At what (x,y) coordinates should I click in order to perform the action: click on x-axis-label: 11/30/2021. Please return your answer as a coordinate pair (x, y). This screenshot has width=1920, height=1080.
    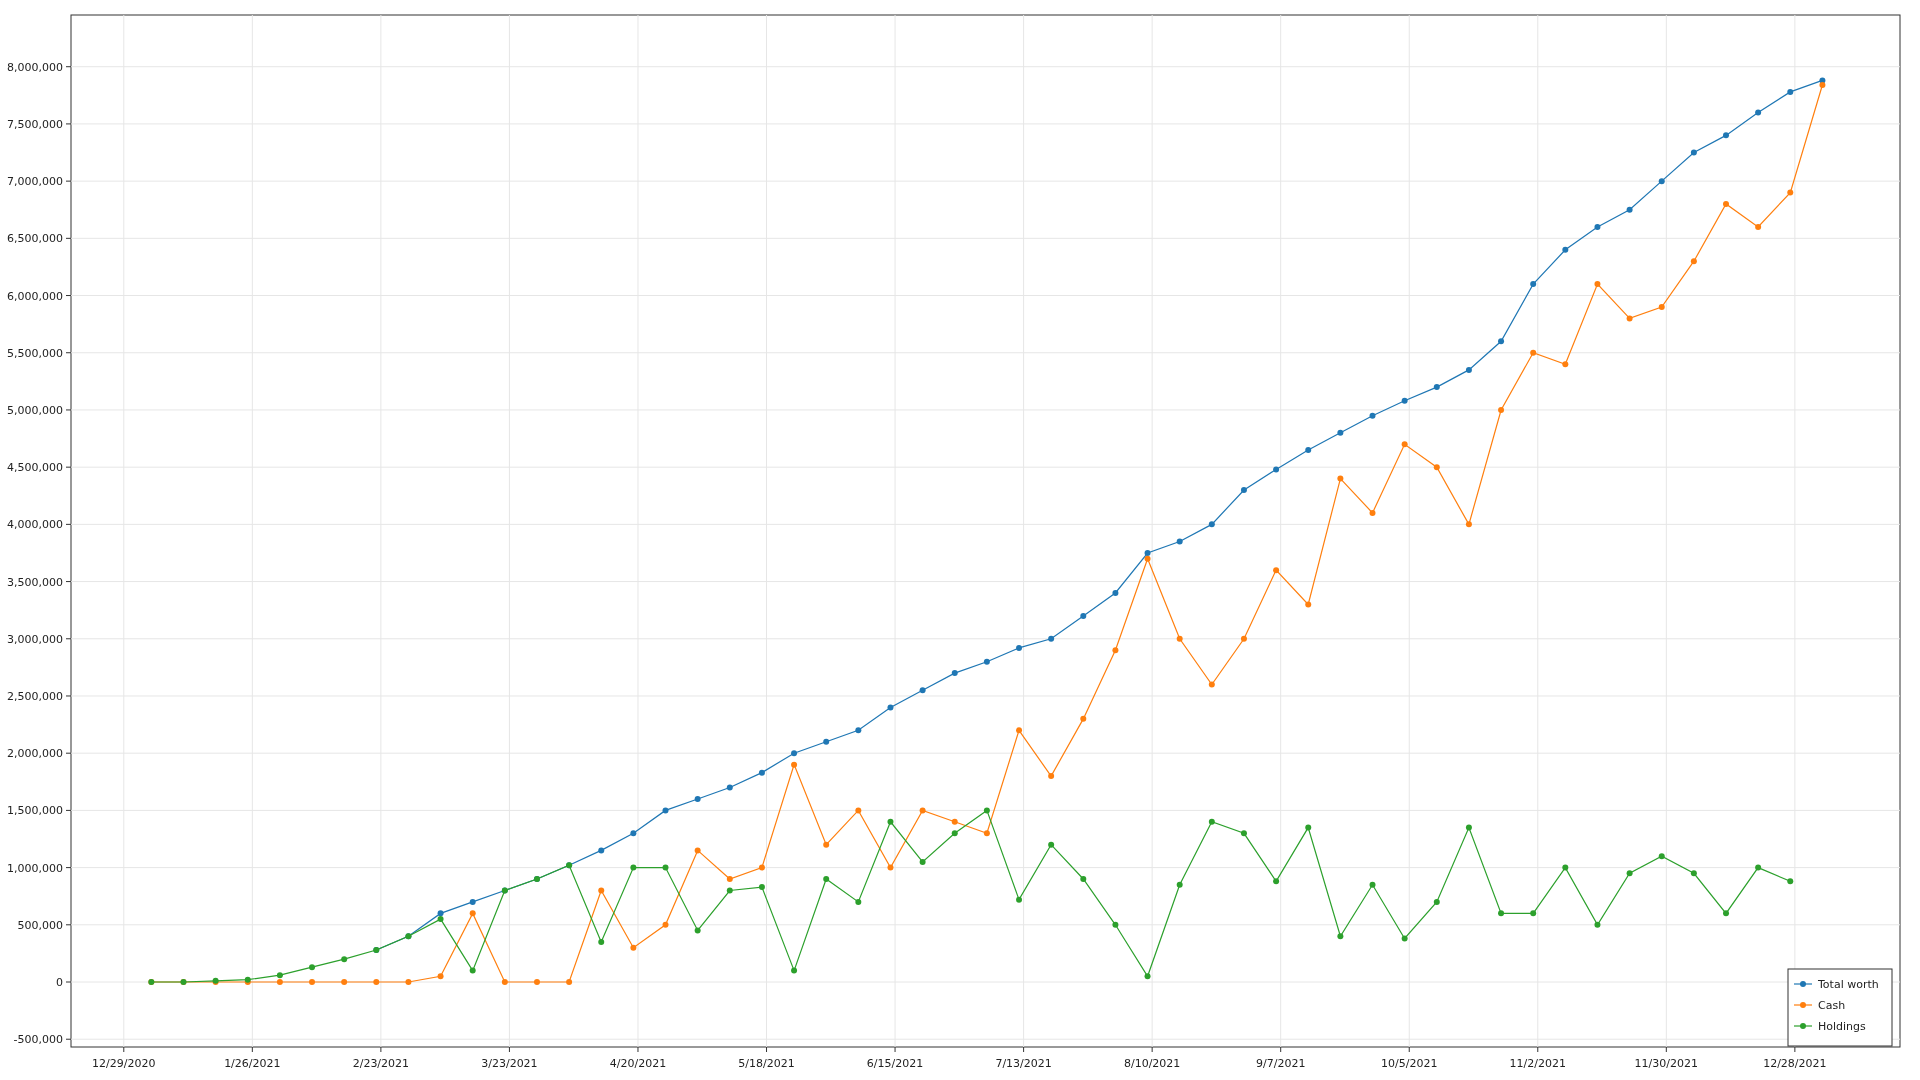
    Looking at the image, I should click on (1666, 1063).